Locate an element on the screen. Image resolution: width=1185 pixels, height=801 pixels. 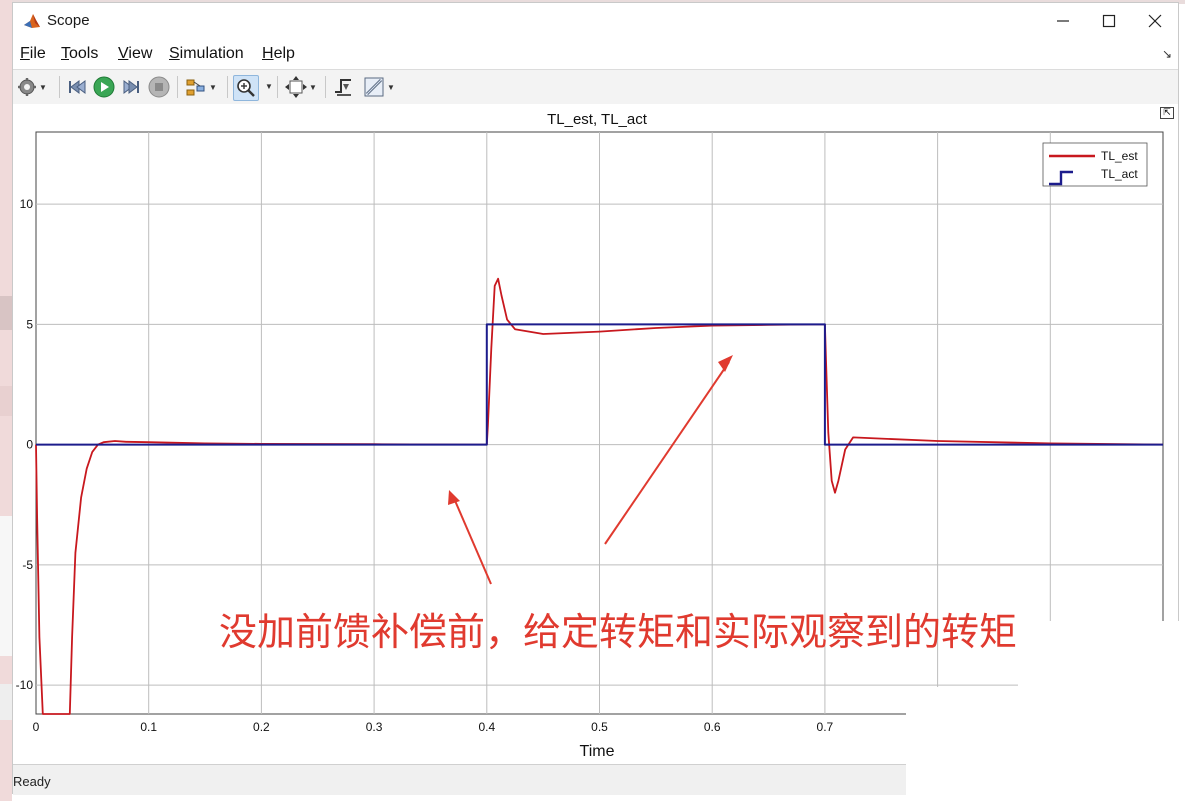
run-icon is located at coordinates (104, 87).